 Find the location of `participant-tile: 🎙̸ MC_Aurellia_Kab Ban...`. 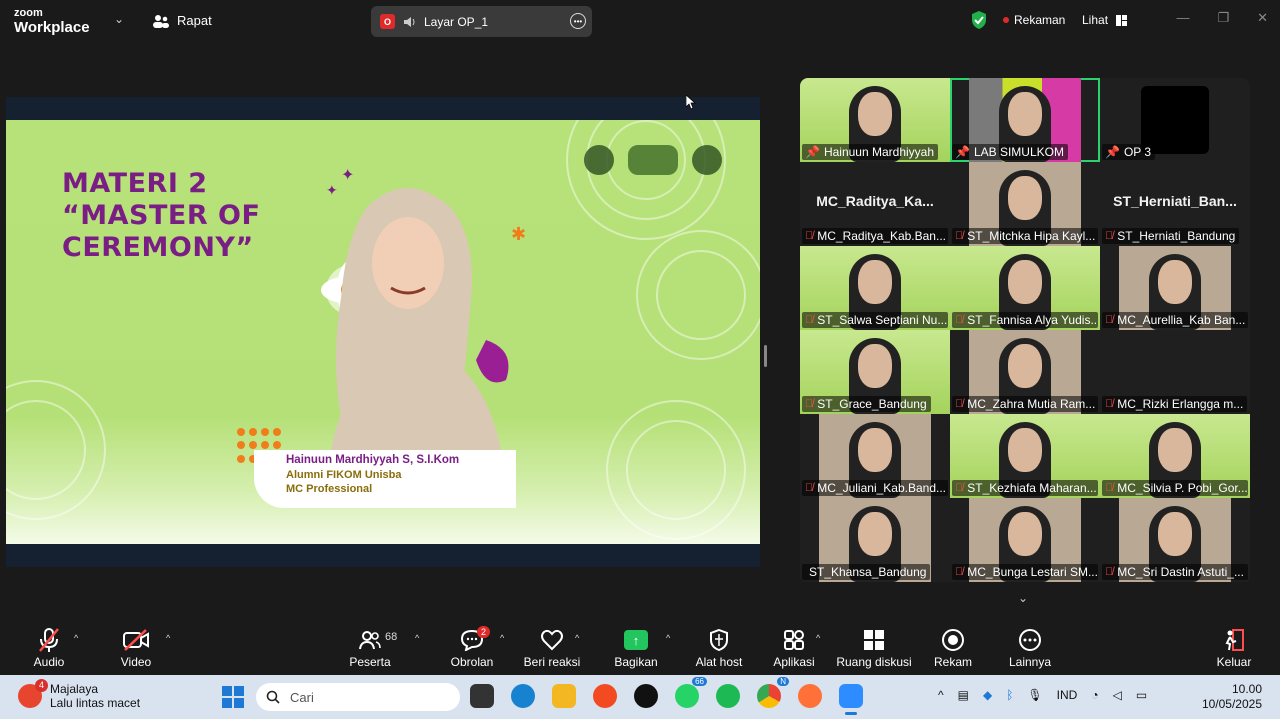

participant-tile: 🎙̸ MC_Aurellia_Kab Ban... is located at coordinates (1175, 288).